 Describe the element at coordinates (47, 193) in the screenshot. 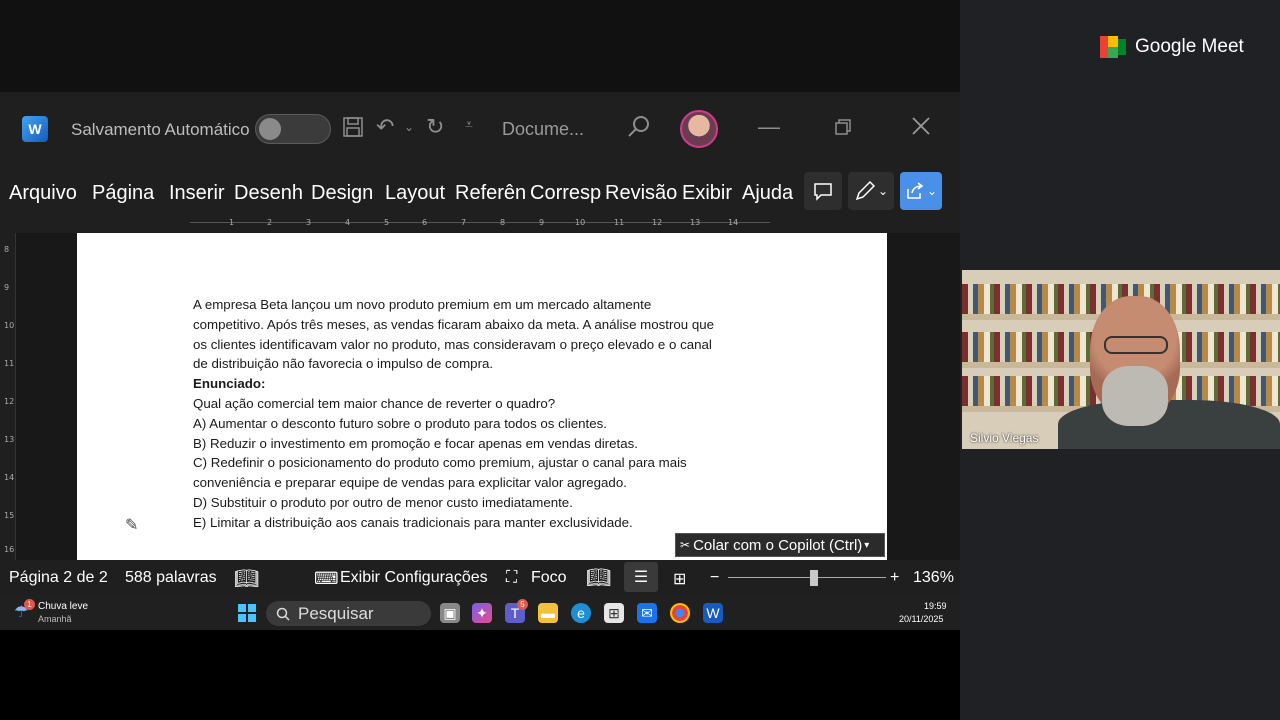

I see `tab-arquivo: Arquivo` at that location.